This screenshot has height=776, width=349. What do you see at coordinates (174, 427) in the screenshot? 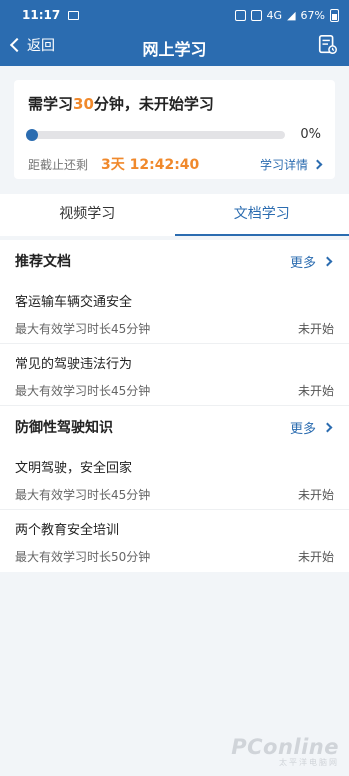
I see `section-header-defensive-driving: 防御性驾驶知识 更多` at bounding box center [174, 427].